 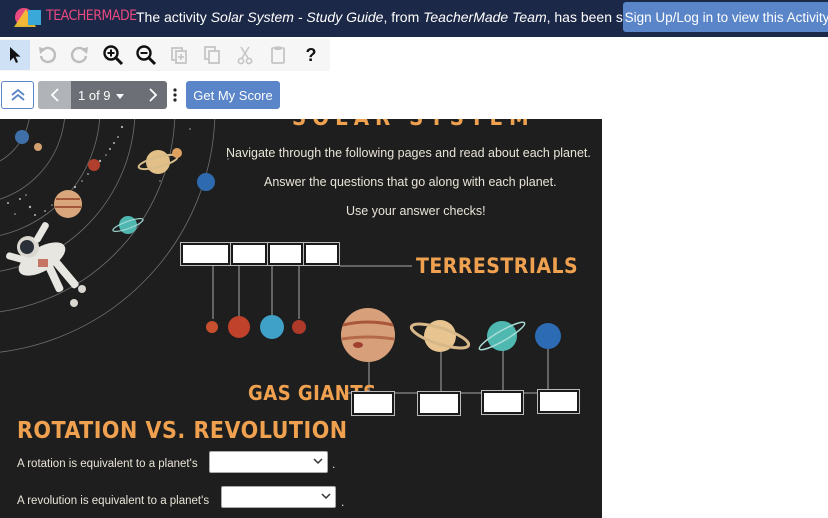 What do you see at coordinates (297, 17) in the screenshot?
I see `activity-title: Solar System - Study Guide` at bounding box center [297, 17].